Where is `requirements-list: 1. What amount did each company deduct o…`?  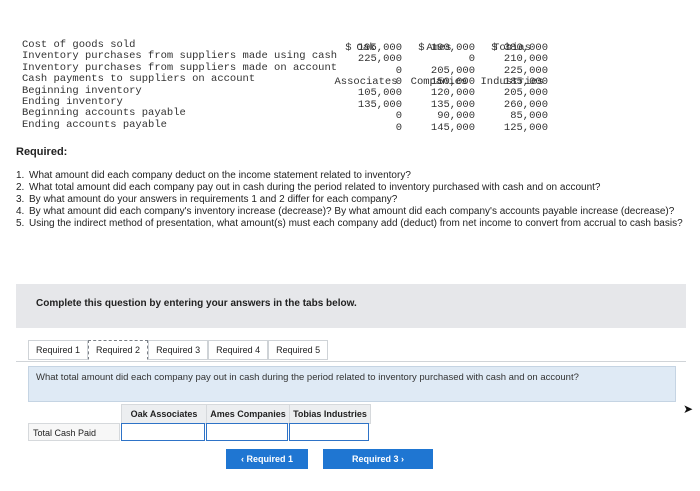 requirements-list: 1. What amount did each company deduct o… is located at coordinates (351, 200).